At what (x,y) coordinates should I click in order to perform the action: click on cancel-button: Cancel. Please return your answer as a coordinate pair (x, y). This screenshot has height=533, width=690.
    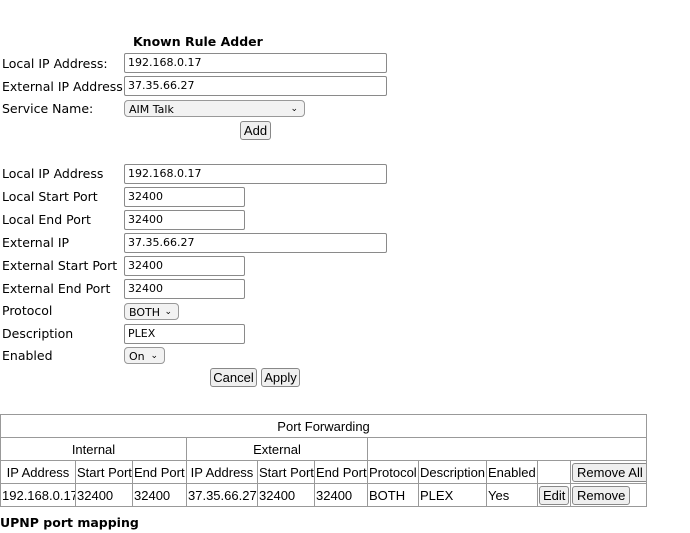
    Looking at the image, I should click on (233, 377).